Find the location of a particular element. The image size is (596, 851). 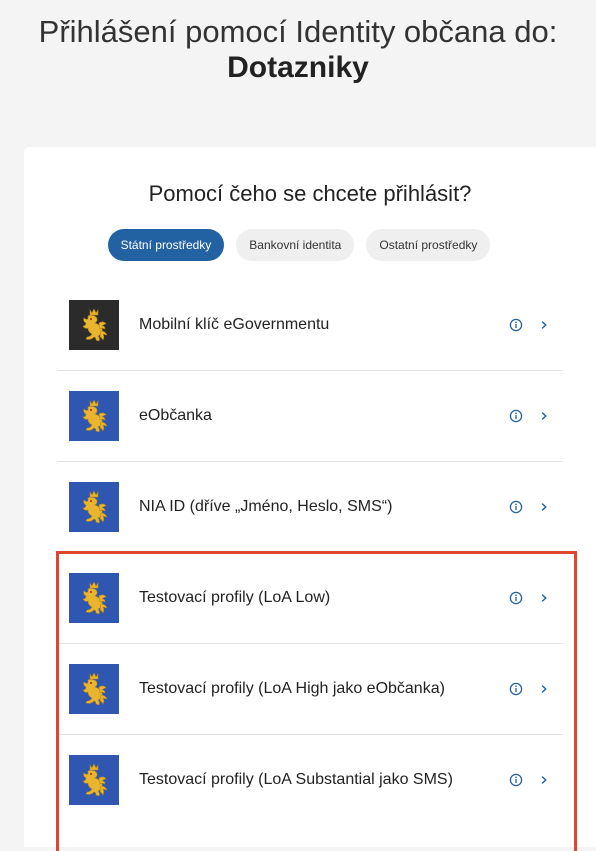

login-option-nia-id: NIA ID (dříve „Jméno, Heslo, SMS“) is located at coordinates (310, 507).